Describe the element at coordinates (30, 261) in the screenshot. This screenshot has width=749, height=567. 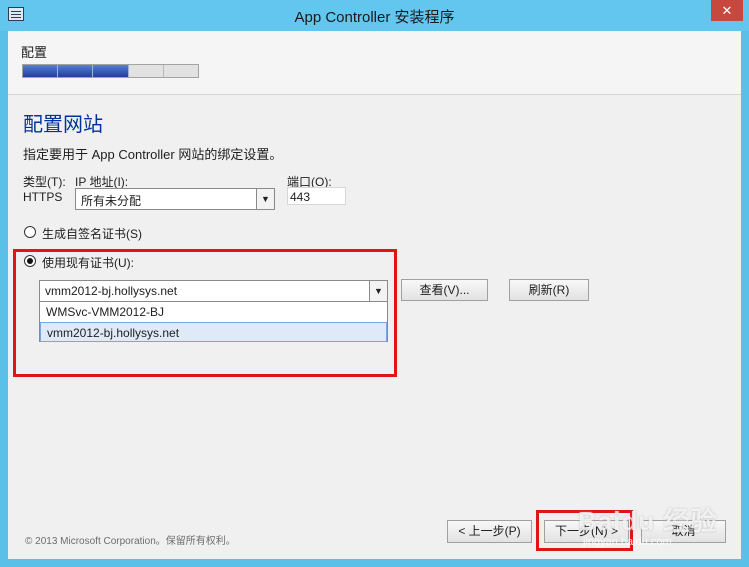
I see `existing-cert-radio` at that location.